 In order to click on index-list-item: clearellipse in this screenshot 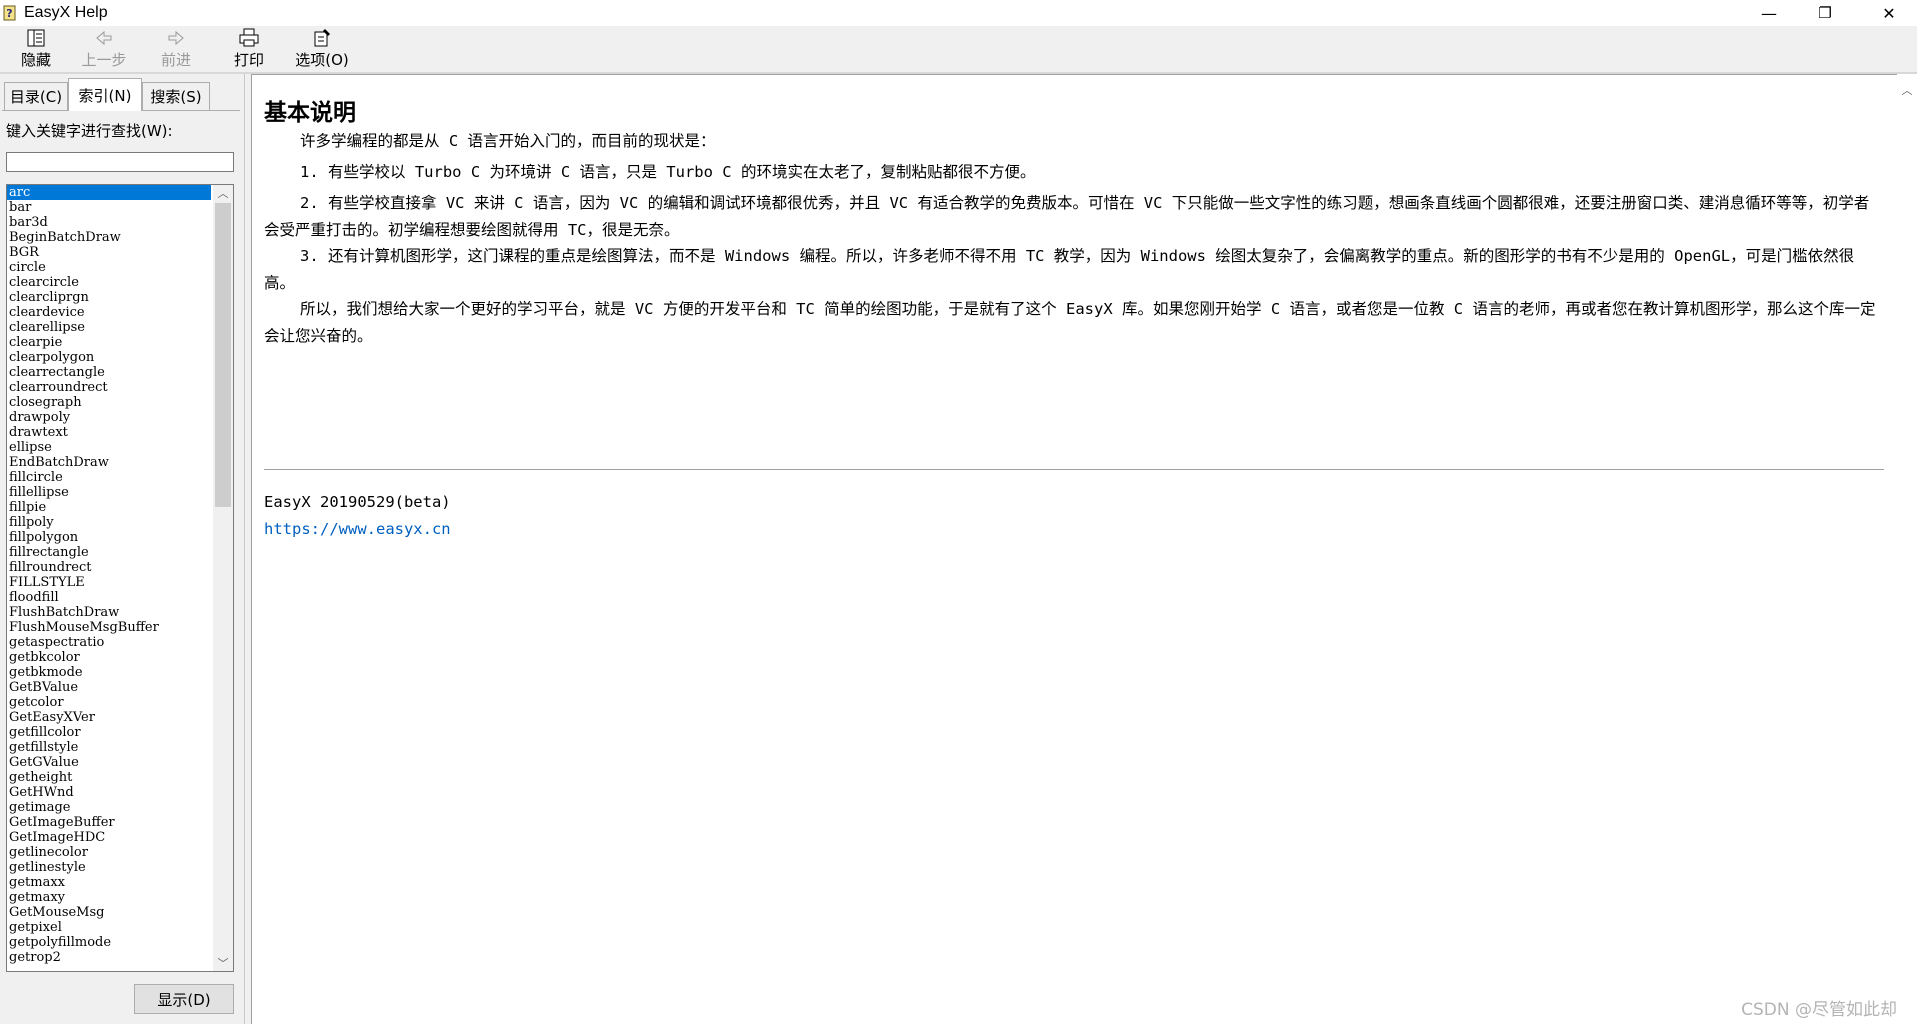, I will do `click(109, 327)`.